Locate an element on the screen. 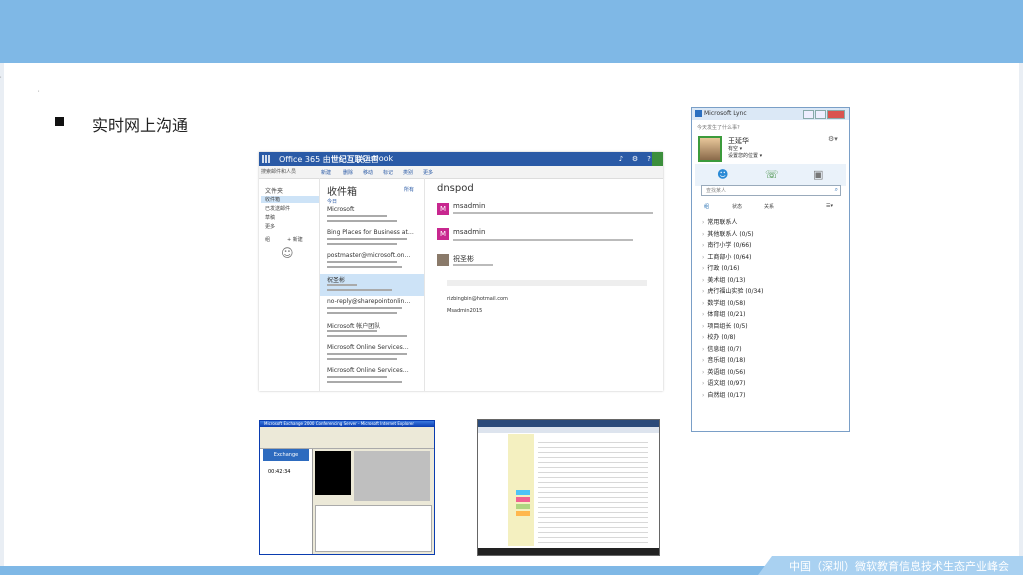 This screenshot has width=1023, height=575. outlook-top-bar: Office 365 由世纪互联运营 Outlook ♪ ⚙ ? is located at coordinates (461, 159).